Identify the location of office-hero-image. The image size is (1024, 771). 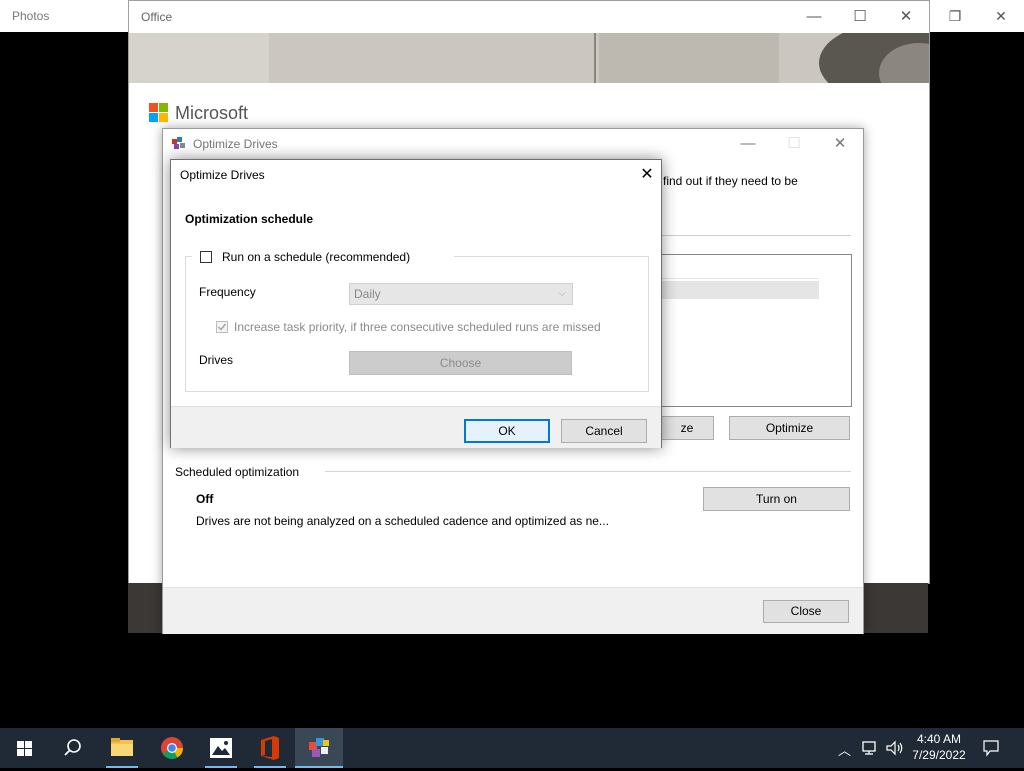
(529, 58).